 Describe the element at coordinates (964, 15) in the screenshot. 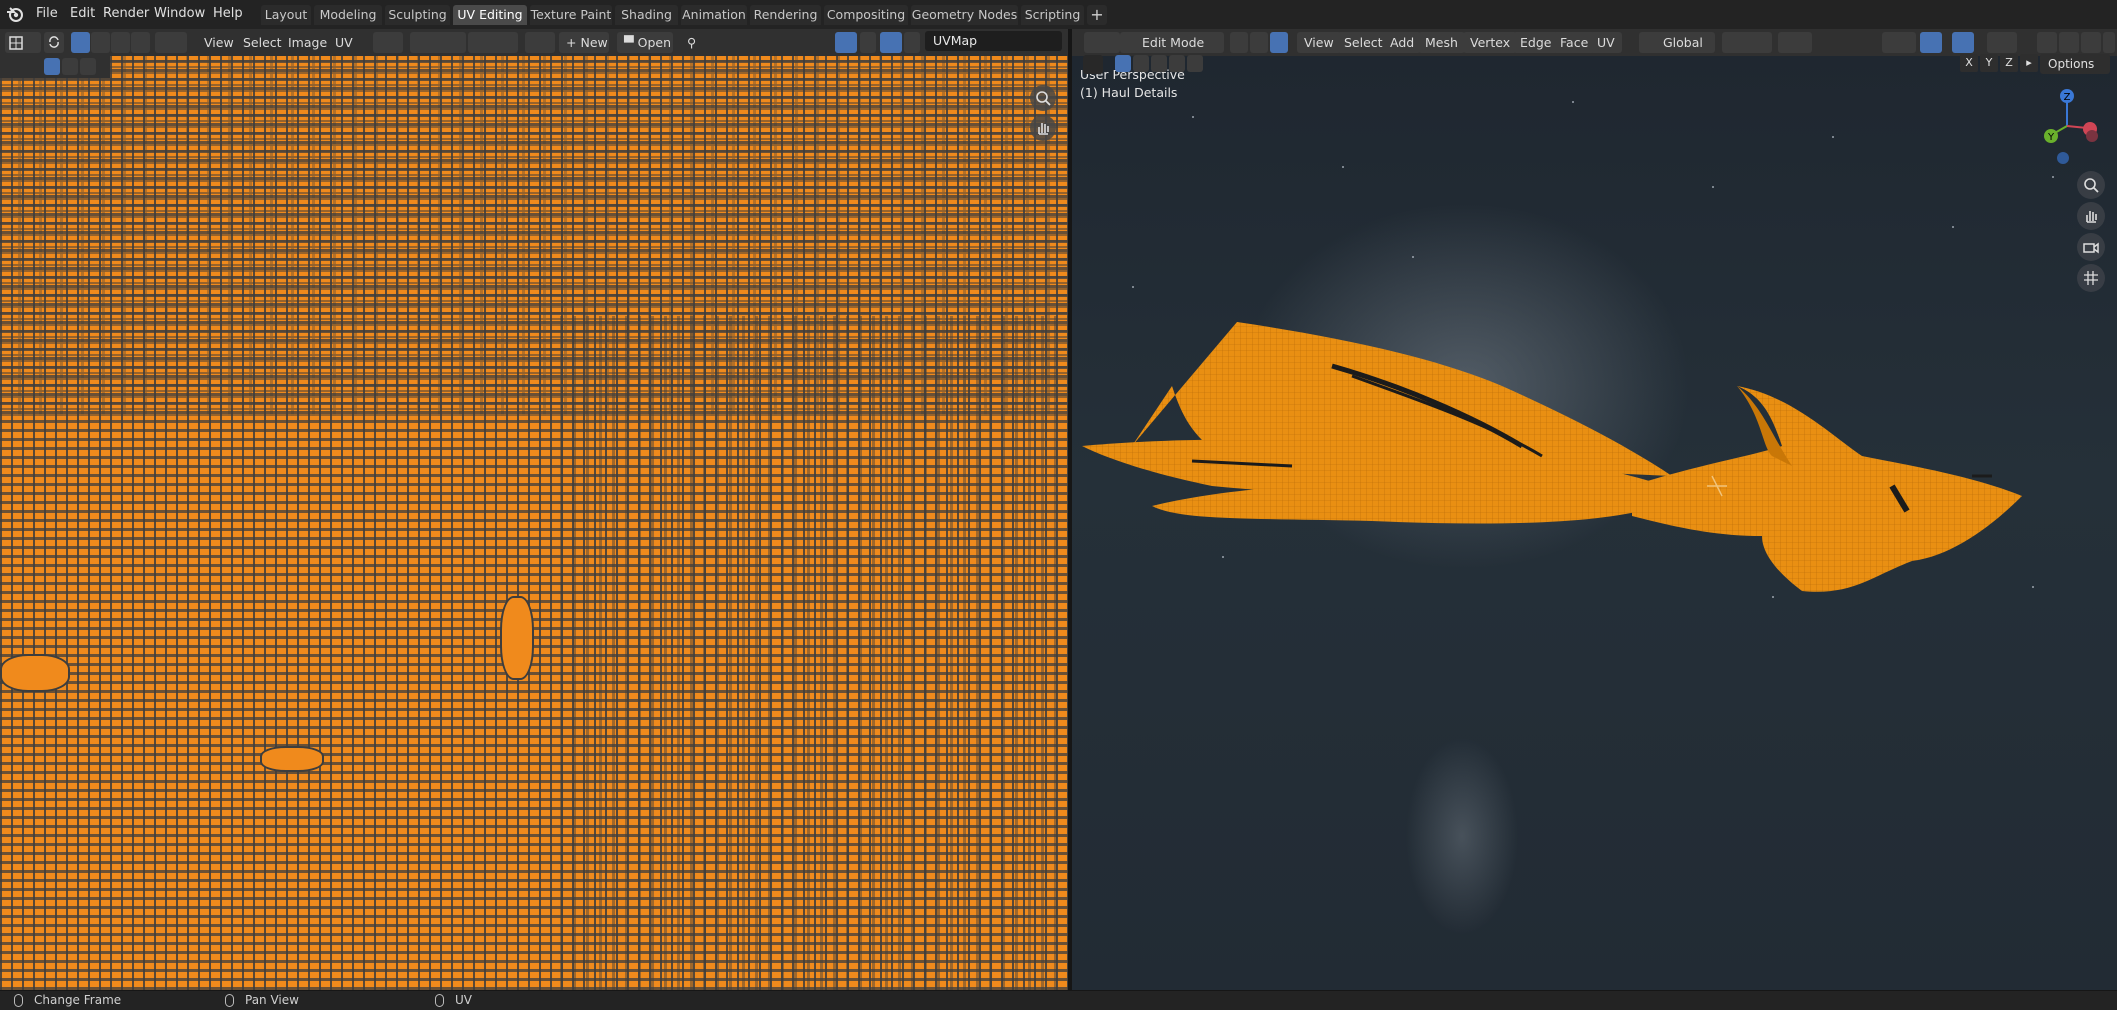

I see `tab-geometry-nodes: Geometry Nodes` at that location.